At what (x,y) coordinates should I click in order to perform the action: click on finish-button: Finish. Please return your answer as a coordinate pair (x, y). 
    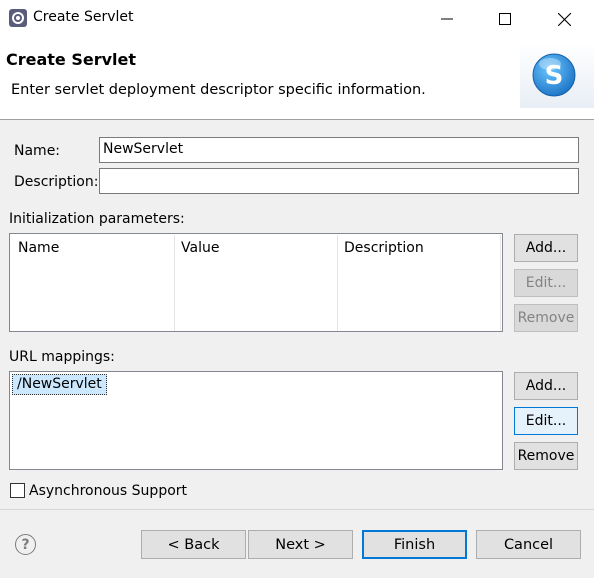
    Looking at the image, I should click on (414, 544).